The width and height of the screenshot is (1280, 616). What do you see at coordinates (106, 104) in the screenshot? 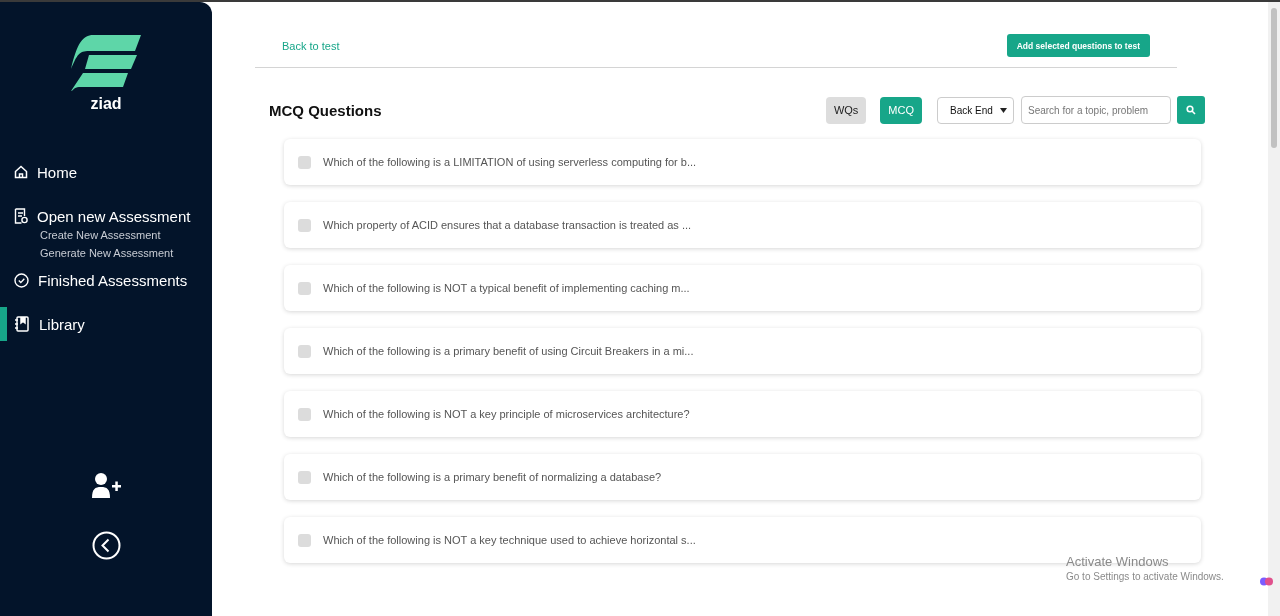
I see `brand-name: ziad` at bounding box center [106, 104].